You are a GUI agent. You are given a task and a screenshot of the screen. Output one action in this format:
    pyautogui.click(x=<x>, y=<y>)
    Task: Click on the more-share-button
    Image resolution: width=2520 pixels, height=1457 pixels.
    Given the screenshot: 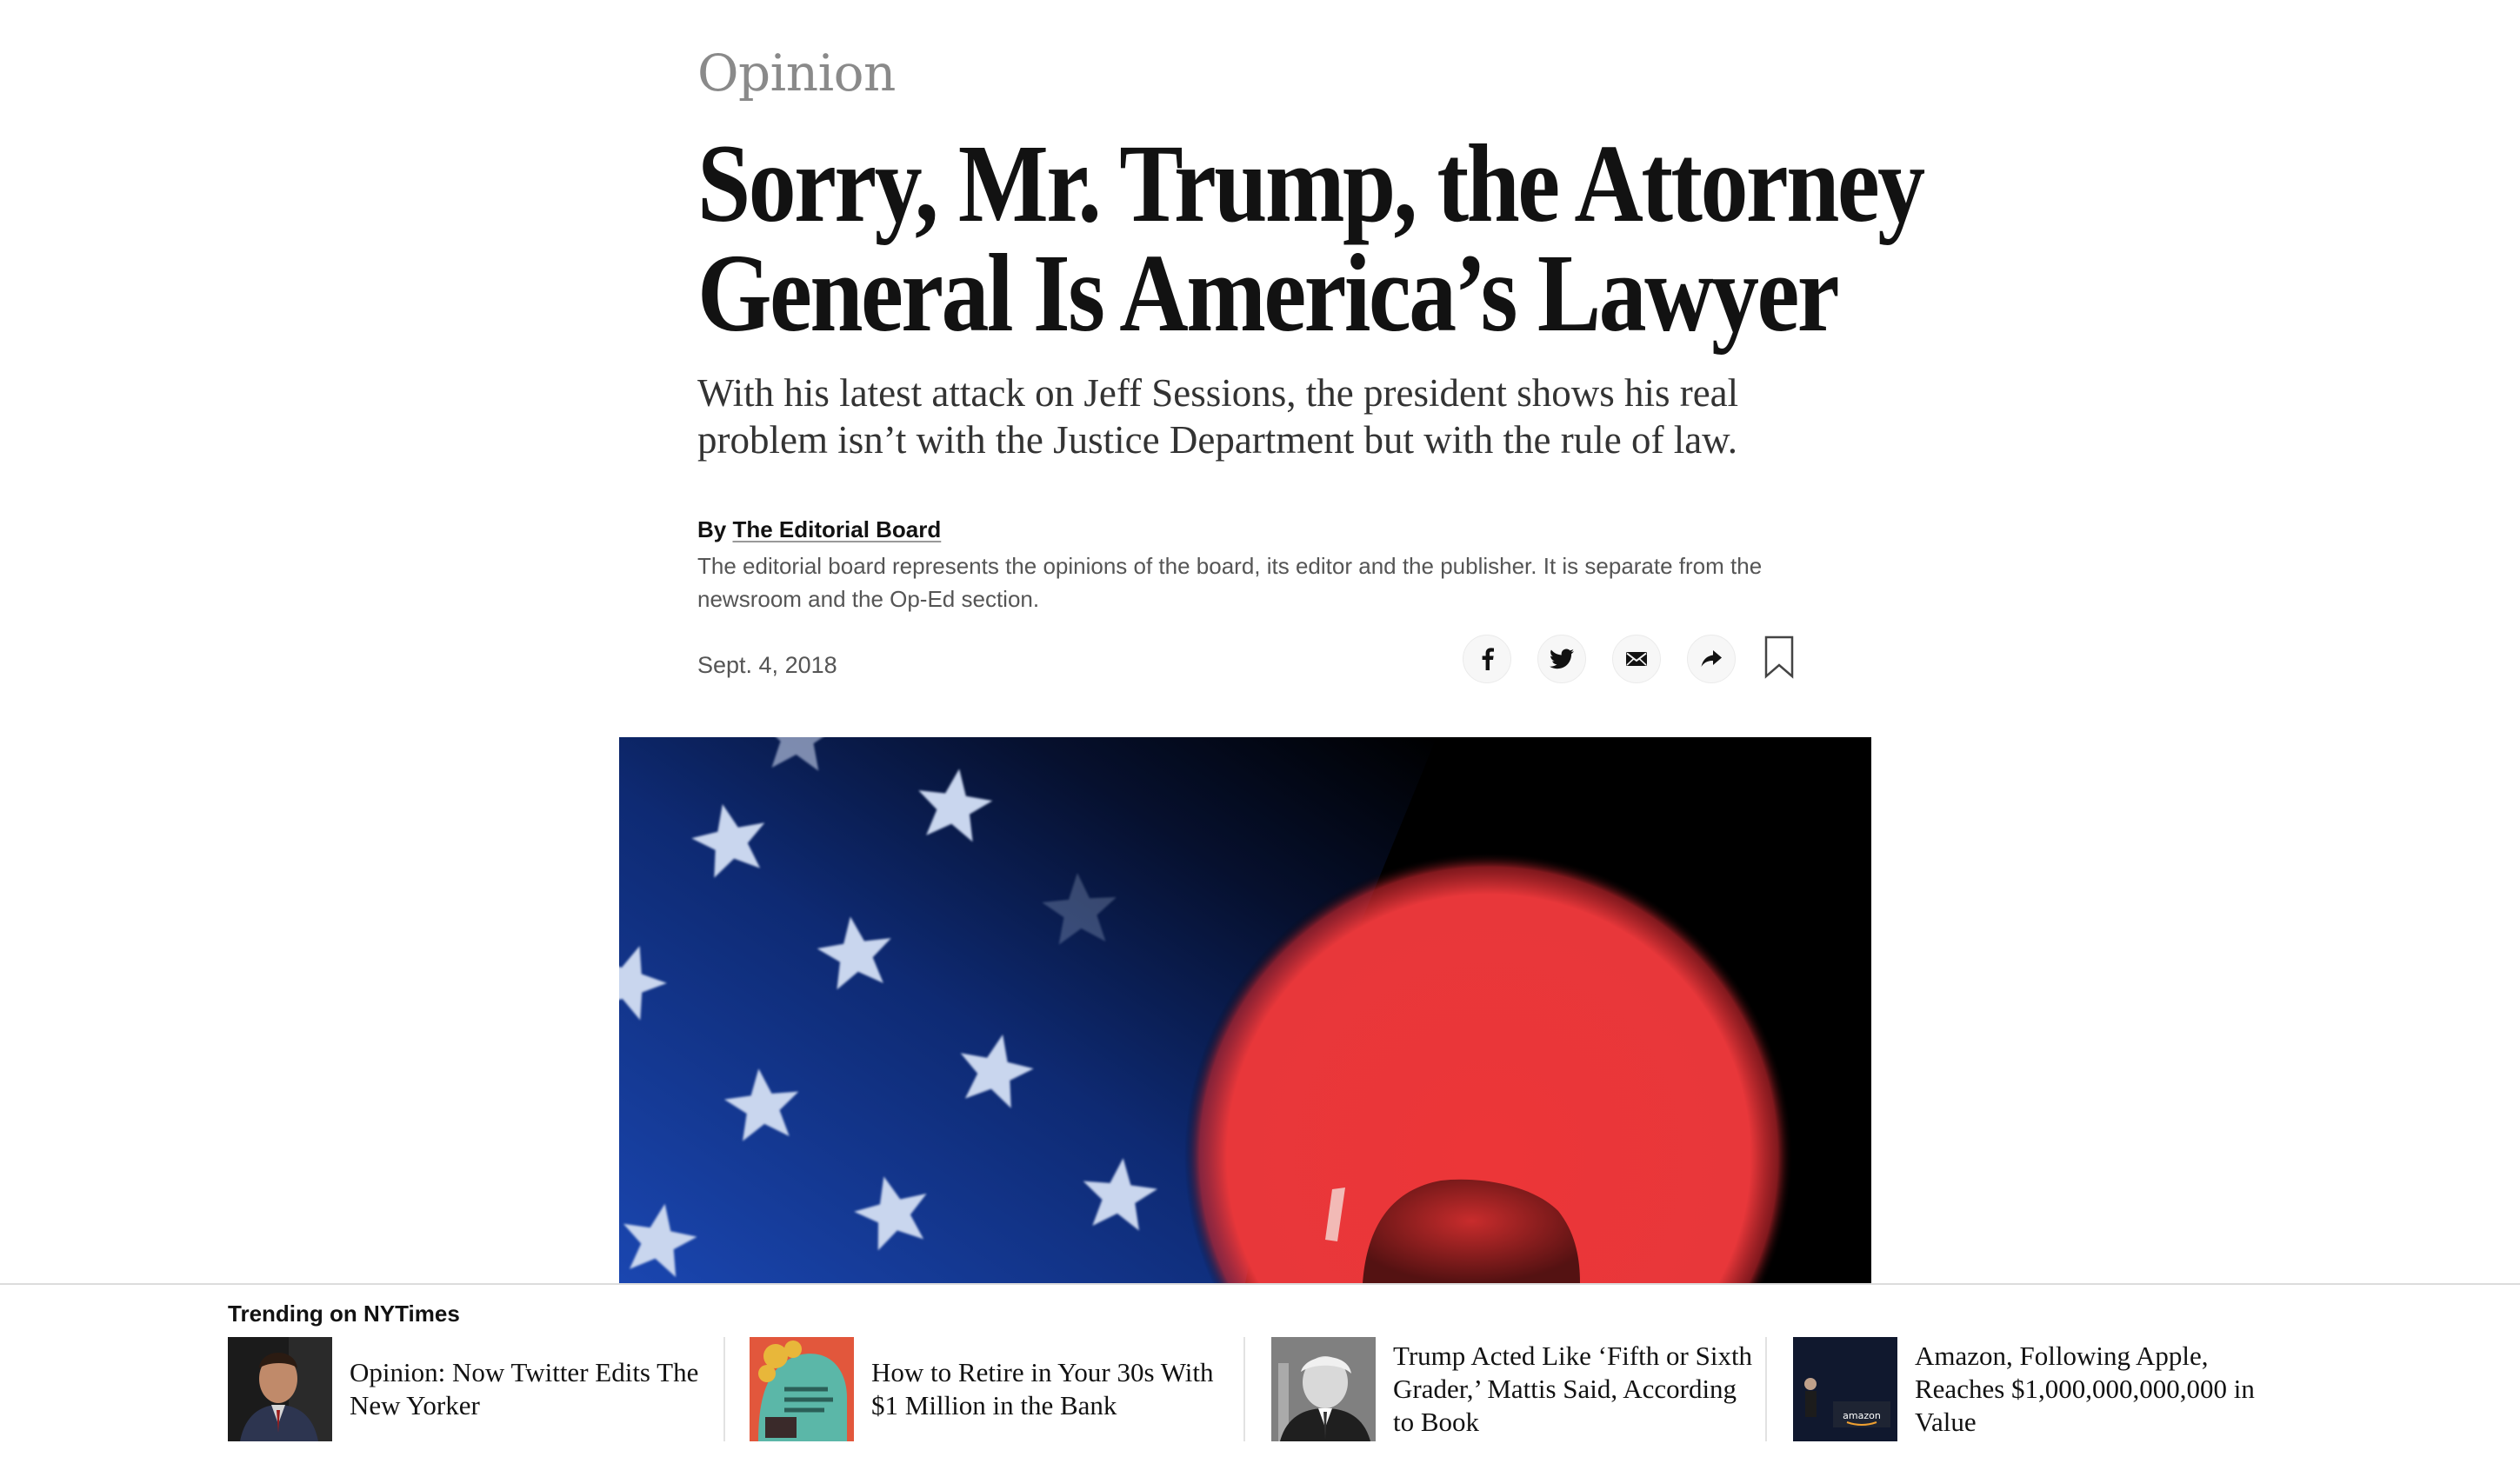 What is the action you would take?
    pyautogui.click(x=1711, y=659)
    